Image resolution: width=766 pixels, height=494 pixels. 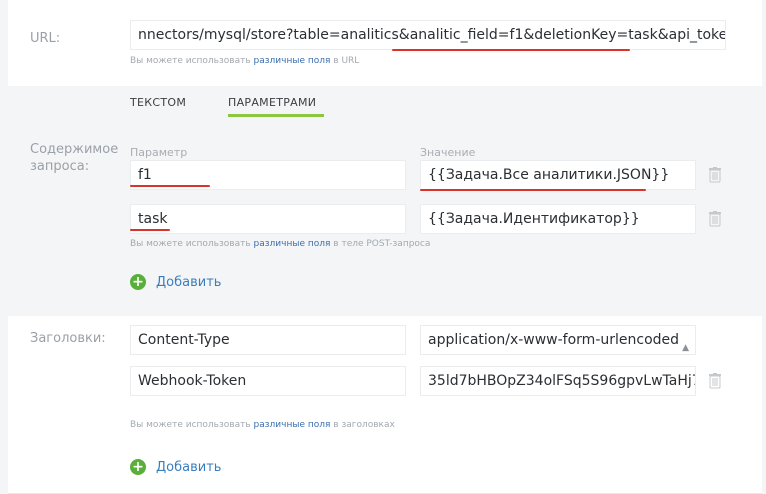 I want to click on param-name-input: task, so click(x=268, y=219).